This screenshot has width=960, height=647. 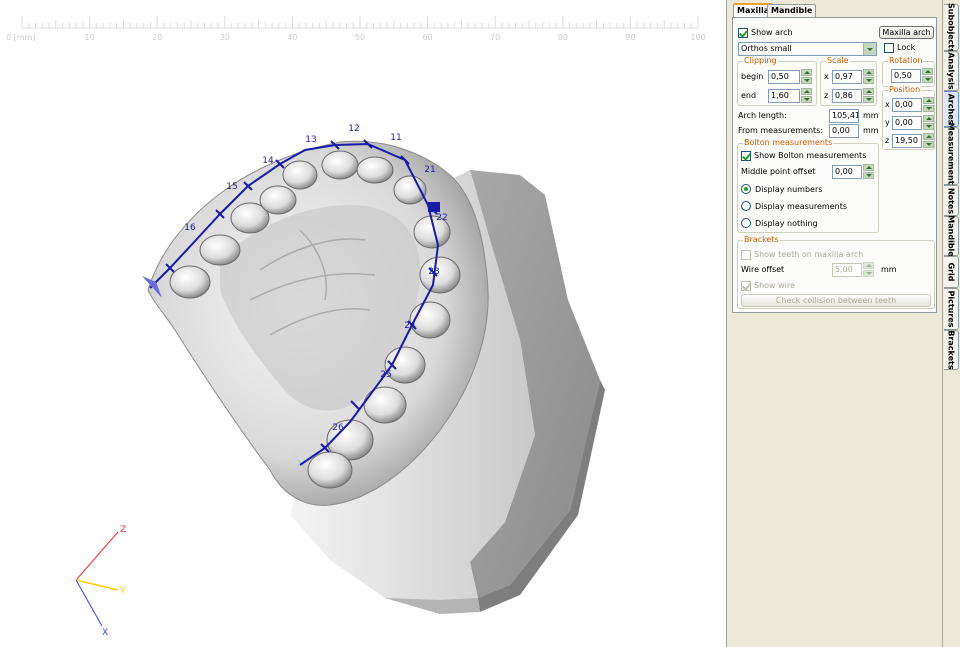 I want to click on arch-length-value: 105,41, so click(x=844, y=116).